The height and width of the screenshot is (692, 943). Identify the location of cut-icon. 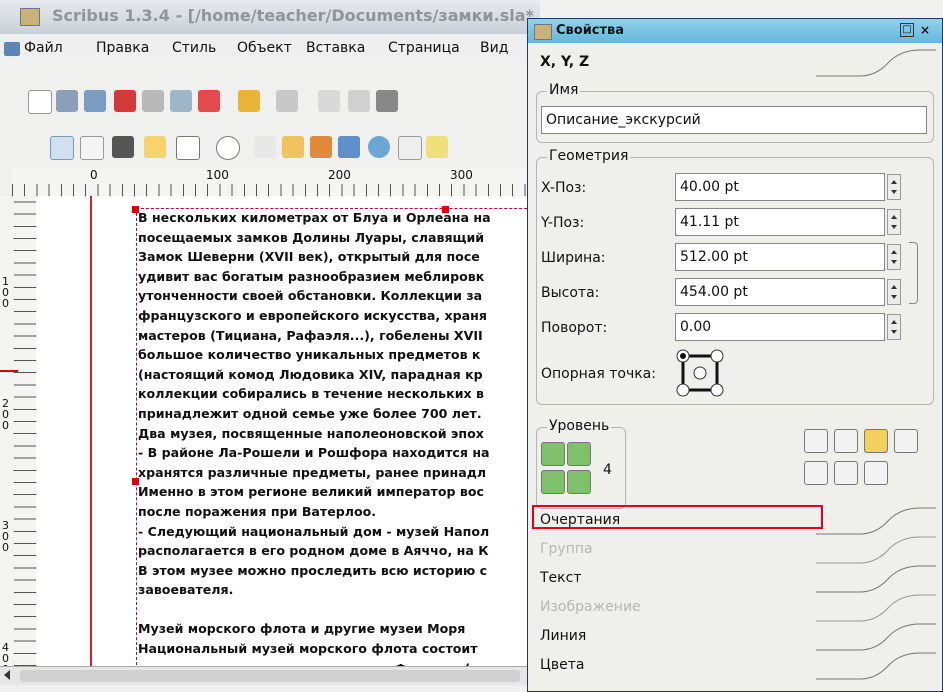
(329, 101).